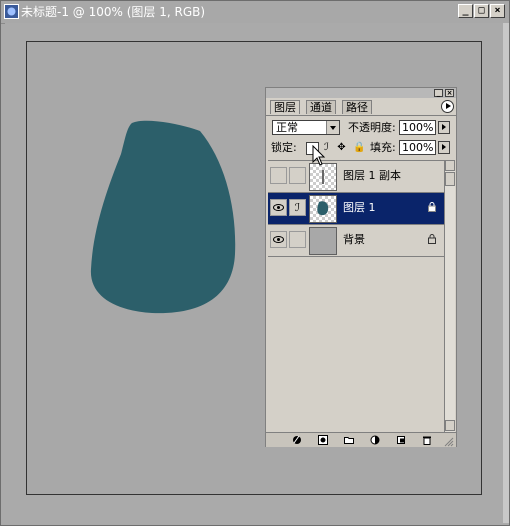 This screenshot has height=526, width=510. I want to click on lock-all-icon: 🔒, so click(359, 147).